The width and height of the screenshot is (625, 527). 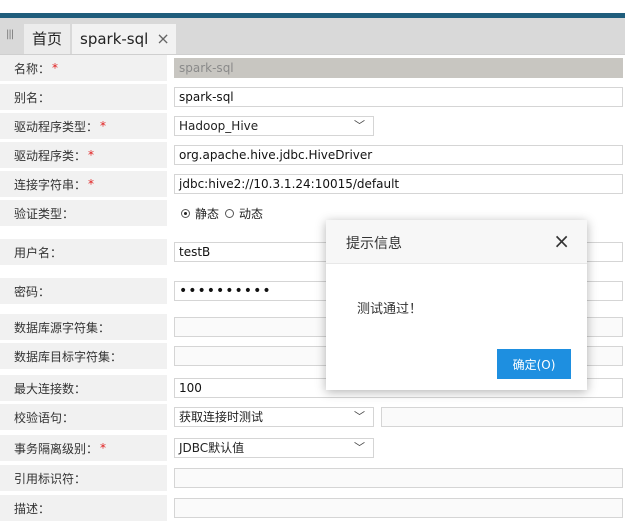 What do you see at coordinates (32, 68) in the screenshot?
I see `label-name: 名称：` at bounding box center [32, 68].